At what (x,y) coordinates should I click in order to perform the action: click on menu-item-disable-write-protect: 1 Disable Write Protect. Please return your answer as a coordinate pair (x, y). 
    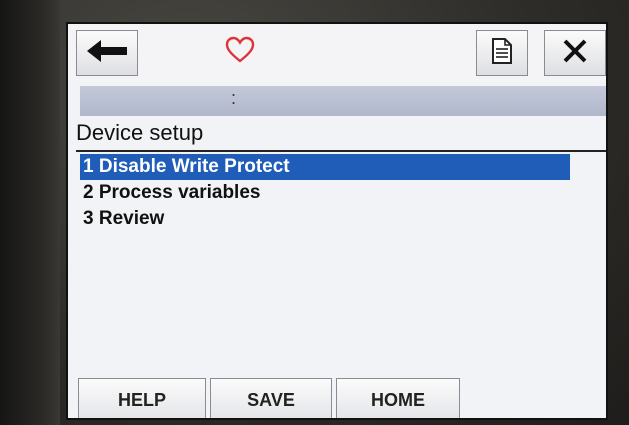
    Looking at the image, I should click on (325, 167).